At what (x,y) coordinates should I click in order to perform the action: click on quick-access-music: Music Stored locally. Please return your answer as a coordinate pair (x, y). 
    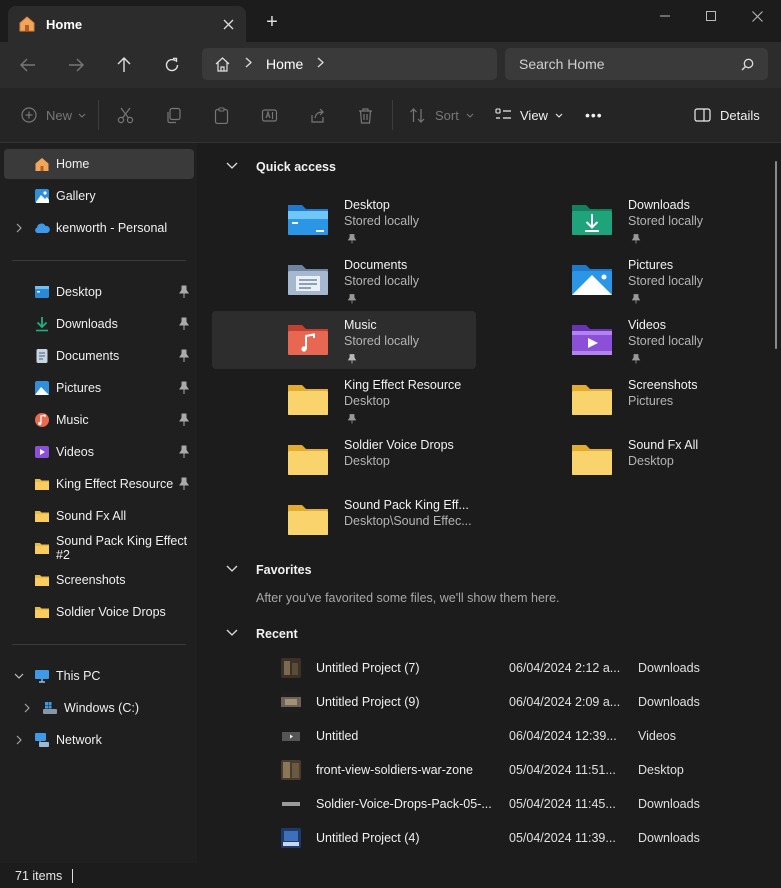
    Looking at the image, I should click on (344, 340).